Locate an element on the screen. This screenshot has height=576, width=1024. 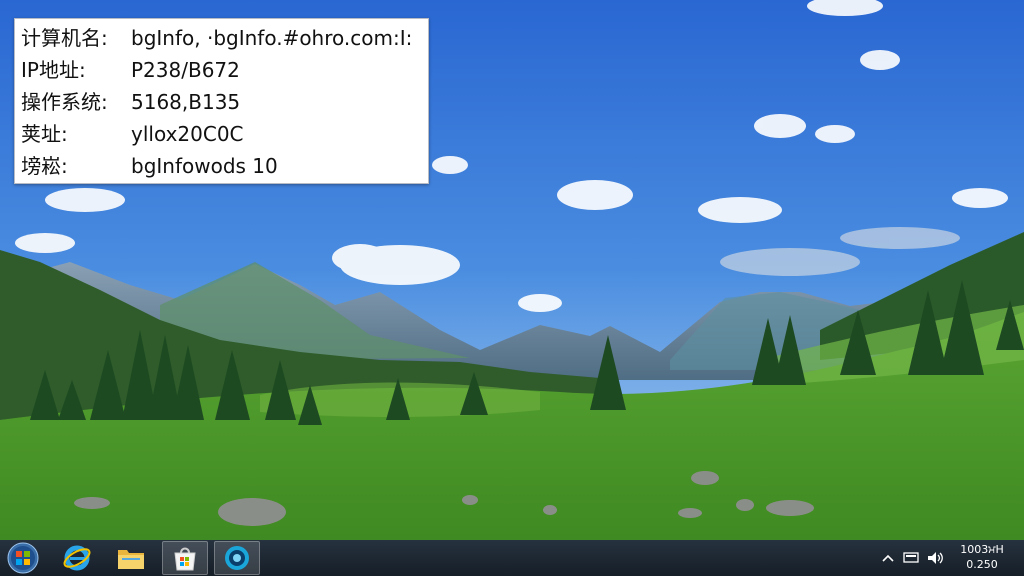
windows-start-icon is located at coordinates (23, 558).